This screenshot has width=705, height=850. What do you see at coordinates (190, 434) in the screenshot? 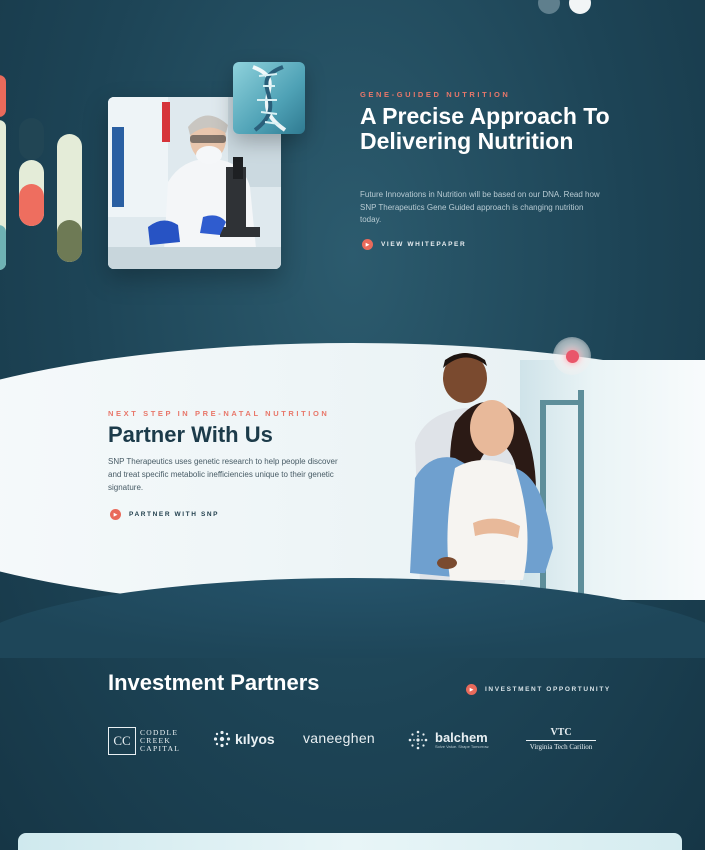
I see `partner-title: Partner With Us` at bounding box center [190, 434].